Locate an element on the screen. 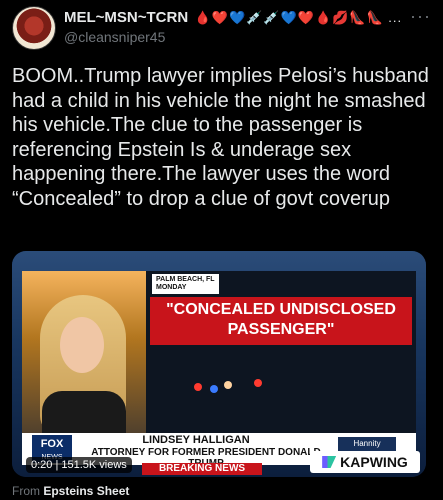 This screenshot has width=443, height=500. blue-light-icon is located at coordinates (214, 389).